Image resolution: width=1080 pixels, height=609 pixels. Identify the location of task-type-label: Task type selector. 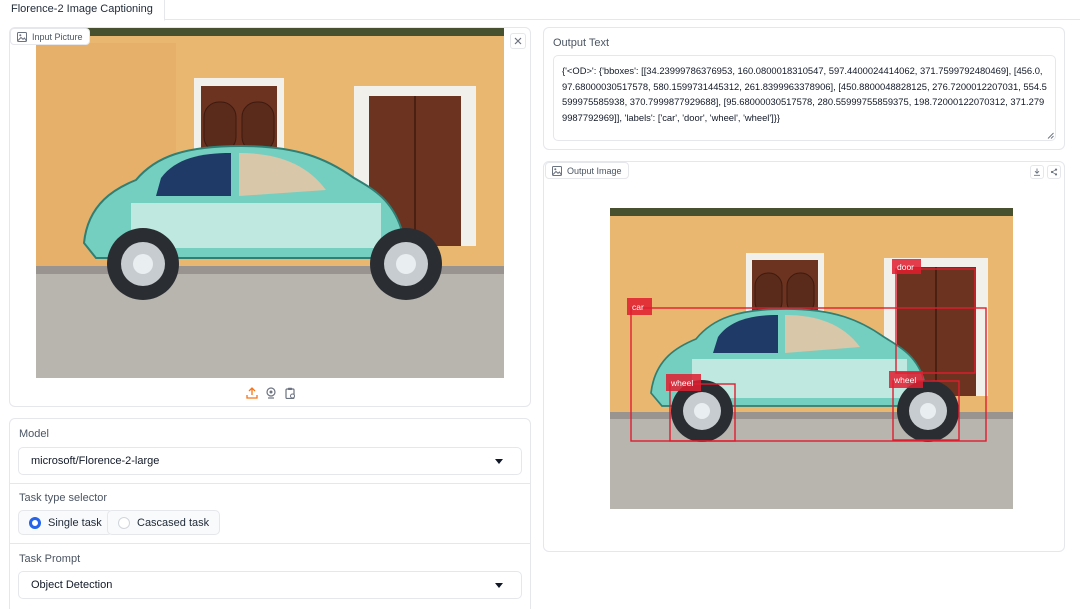
(63, 498).